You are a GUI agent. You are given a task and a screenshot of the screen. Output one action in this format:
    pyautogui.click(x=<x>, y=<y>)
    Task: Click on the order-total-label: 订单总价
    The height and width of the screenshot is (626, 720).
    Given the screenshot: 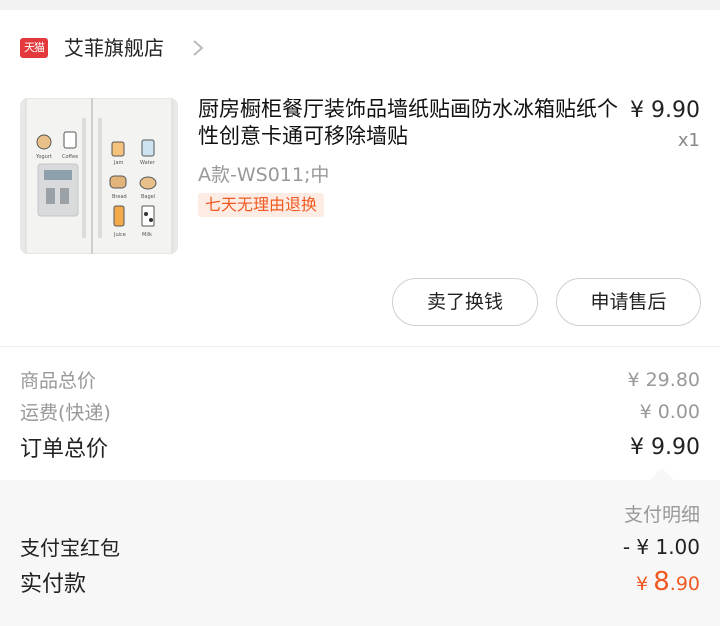 What is the action you would take?
    pyautogui.click(x=64, y=449)
    